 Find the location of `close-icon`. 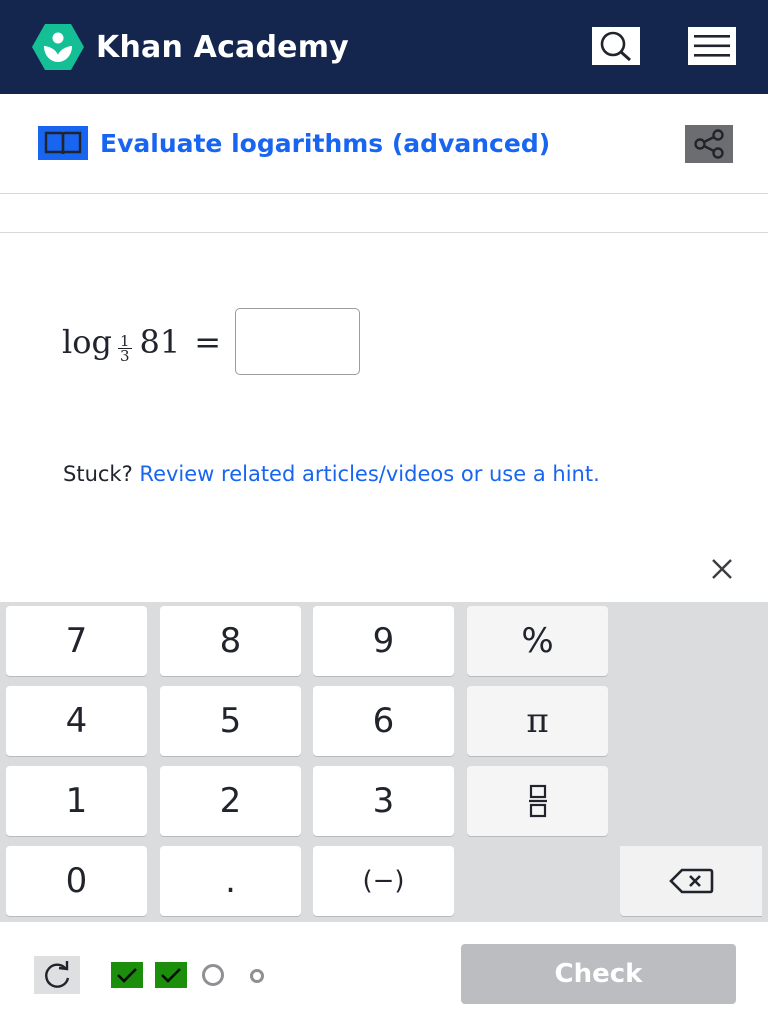

close-icon is located at coordinates (722, 569).